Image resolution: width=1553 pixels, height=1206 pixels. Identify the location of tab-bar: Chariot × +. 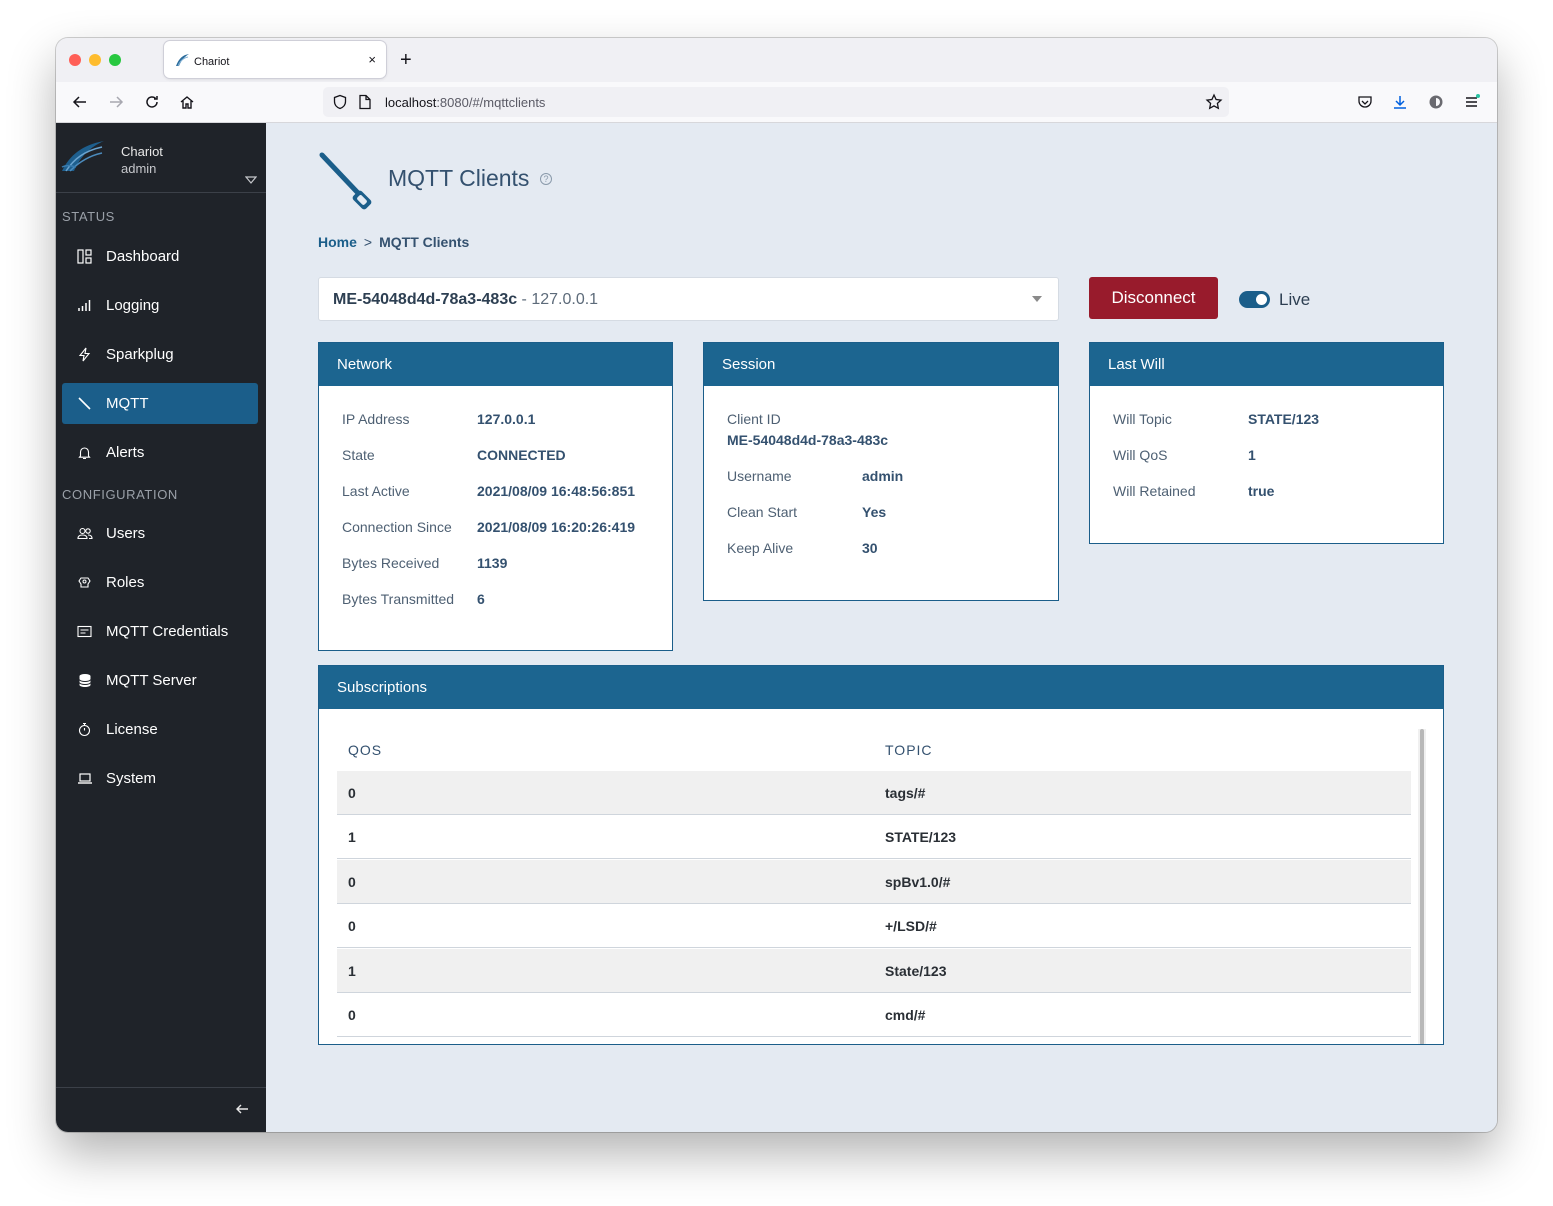
(776, 60).